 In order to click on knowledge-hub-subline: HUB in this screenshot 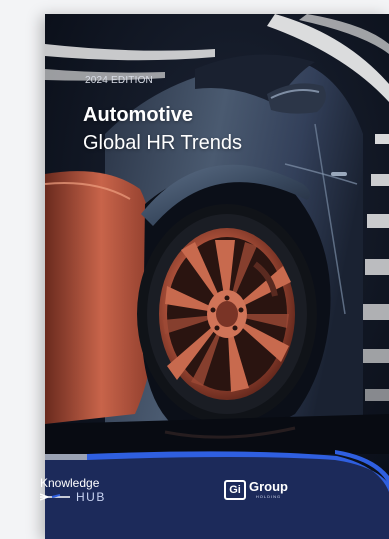, I will do `click(73, 497)`.